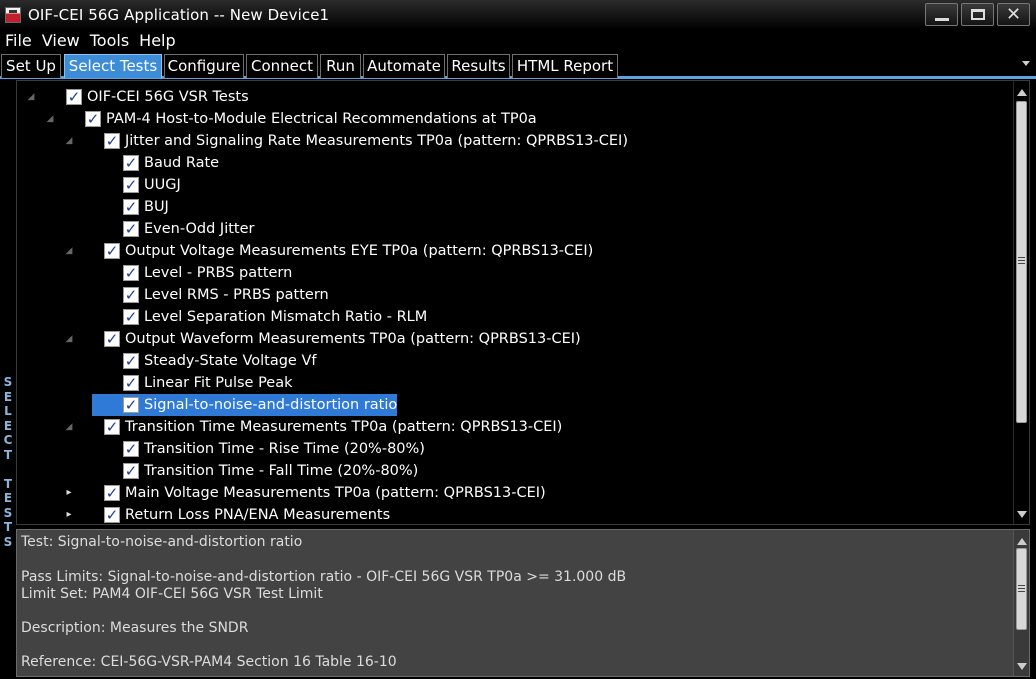 The width and height of the screenshot is (1036, 679). Describe the element at coordinates (517, 317) in the screenshot. I see `tree-row: ✓ Level Separation Mismatch Ratio - RLM` at that location.